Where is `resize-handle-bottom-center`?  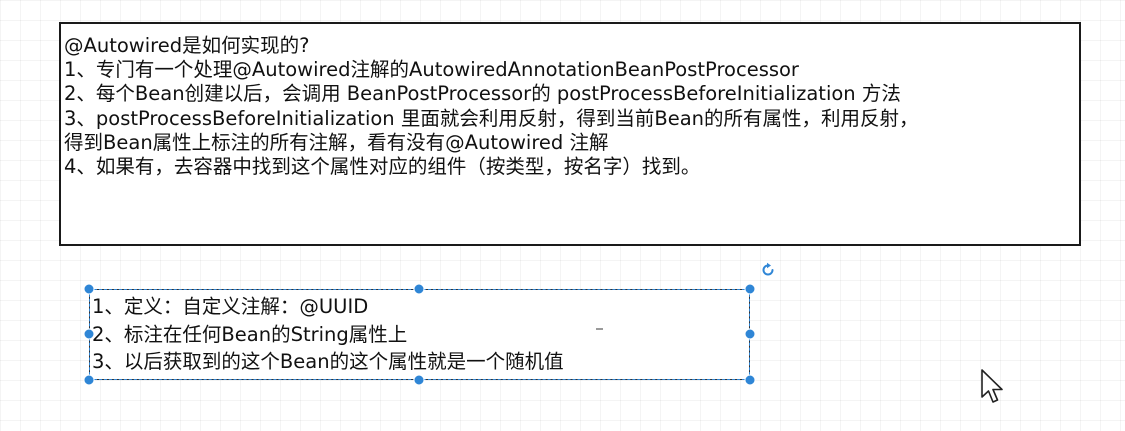 resize-handle-bottom-center is located at coordinates (419, 380).